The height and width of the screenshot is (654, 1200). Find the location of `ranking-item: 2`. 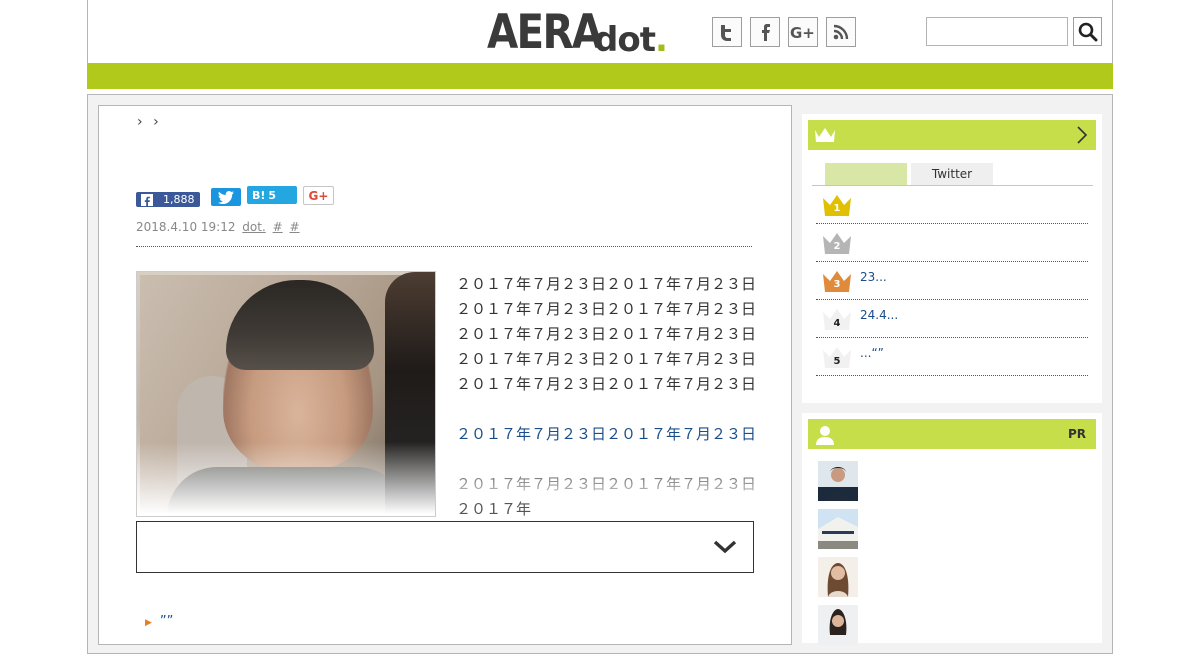

ranking-item: 2 is located at coordinates (952, 243).